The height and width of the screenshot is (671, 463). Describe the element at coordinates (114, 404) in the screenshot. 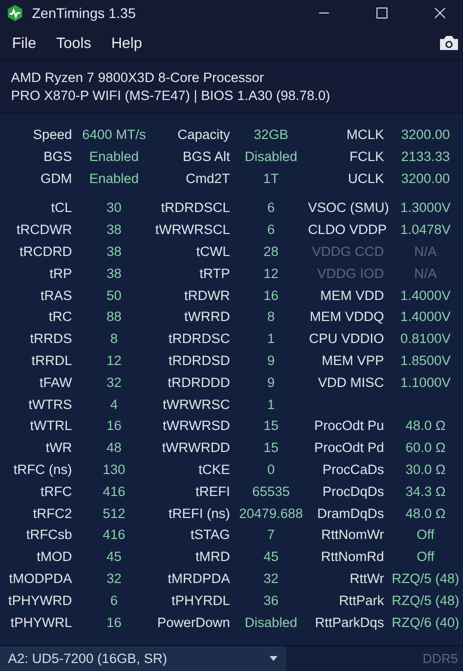

I see `parameter-value: 4` at that location.